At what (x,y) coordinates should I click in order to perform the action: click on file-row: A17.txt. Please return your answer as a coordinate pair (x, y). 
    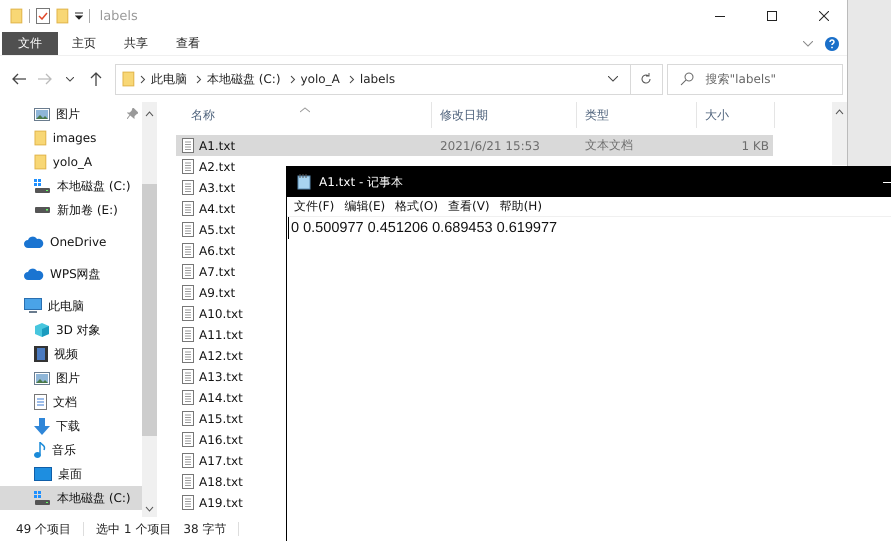
    Looking at the image, I should click on (230, 460).